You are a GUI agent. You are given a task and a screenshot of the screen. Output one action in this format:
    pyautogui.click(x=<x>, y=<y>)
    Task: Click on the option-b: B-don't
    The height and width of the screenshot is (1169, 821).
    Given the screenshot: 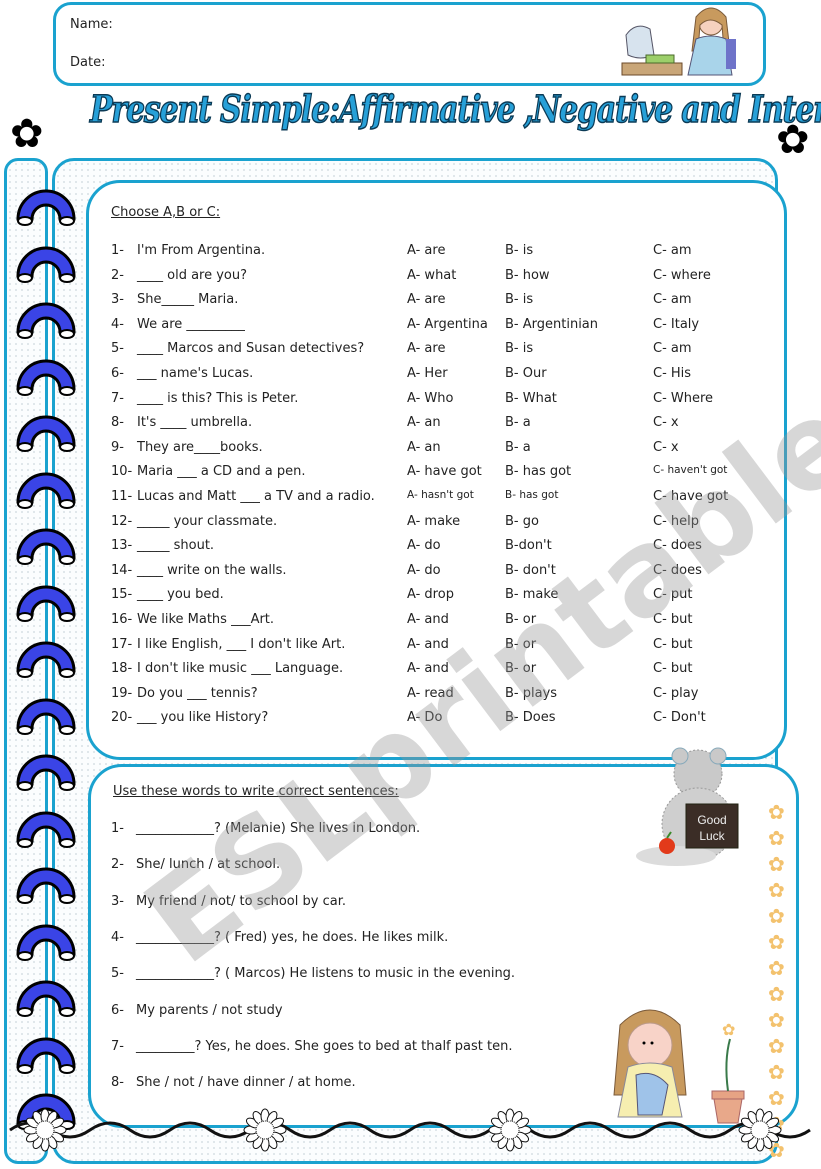 What is the action you would take?
    pyautogui.click(x=528, y=546)
    